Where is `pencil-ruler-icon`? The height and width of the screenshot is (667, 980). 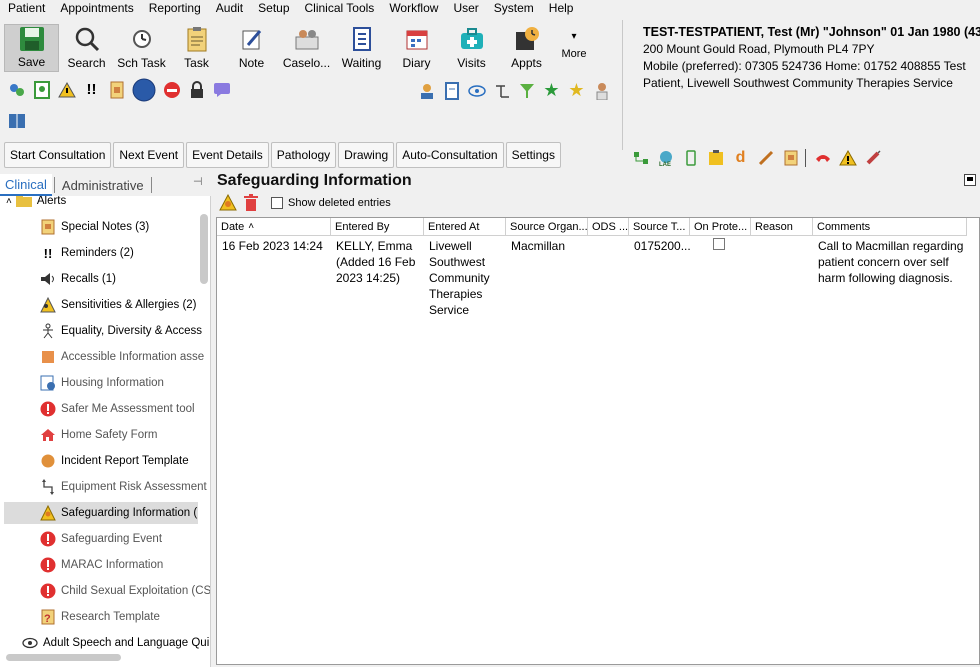 pencil-ruler-icon is located at coordinates (765, 157).